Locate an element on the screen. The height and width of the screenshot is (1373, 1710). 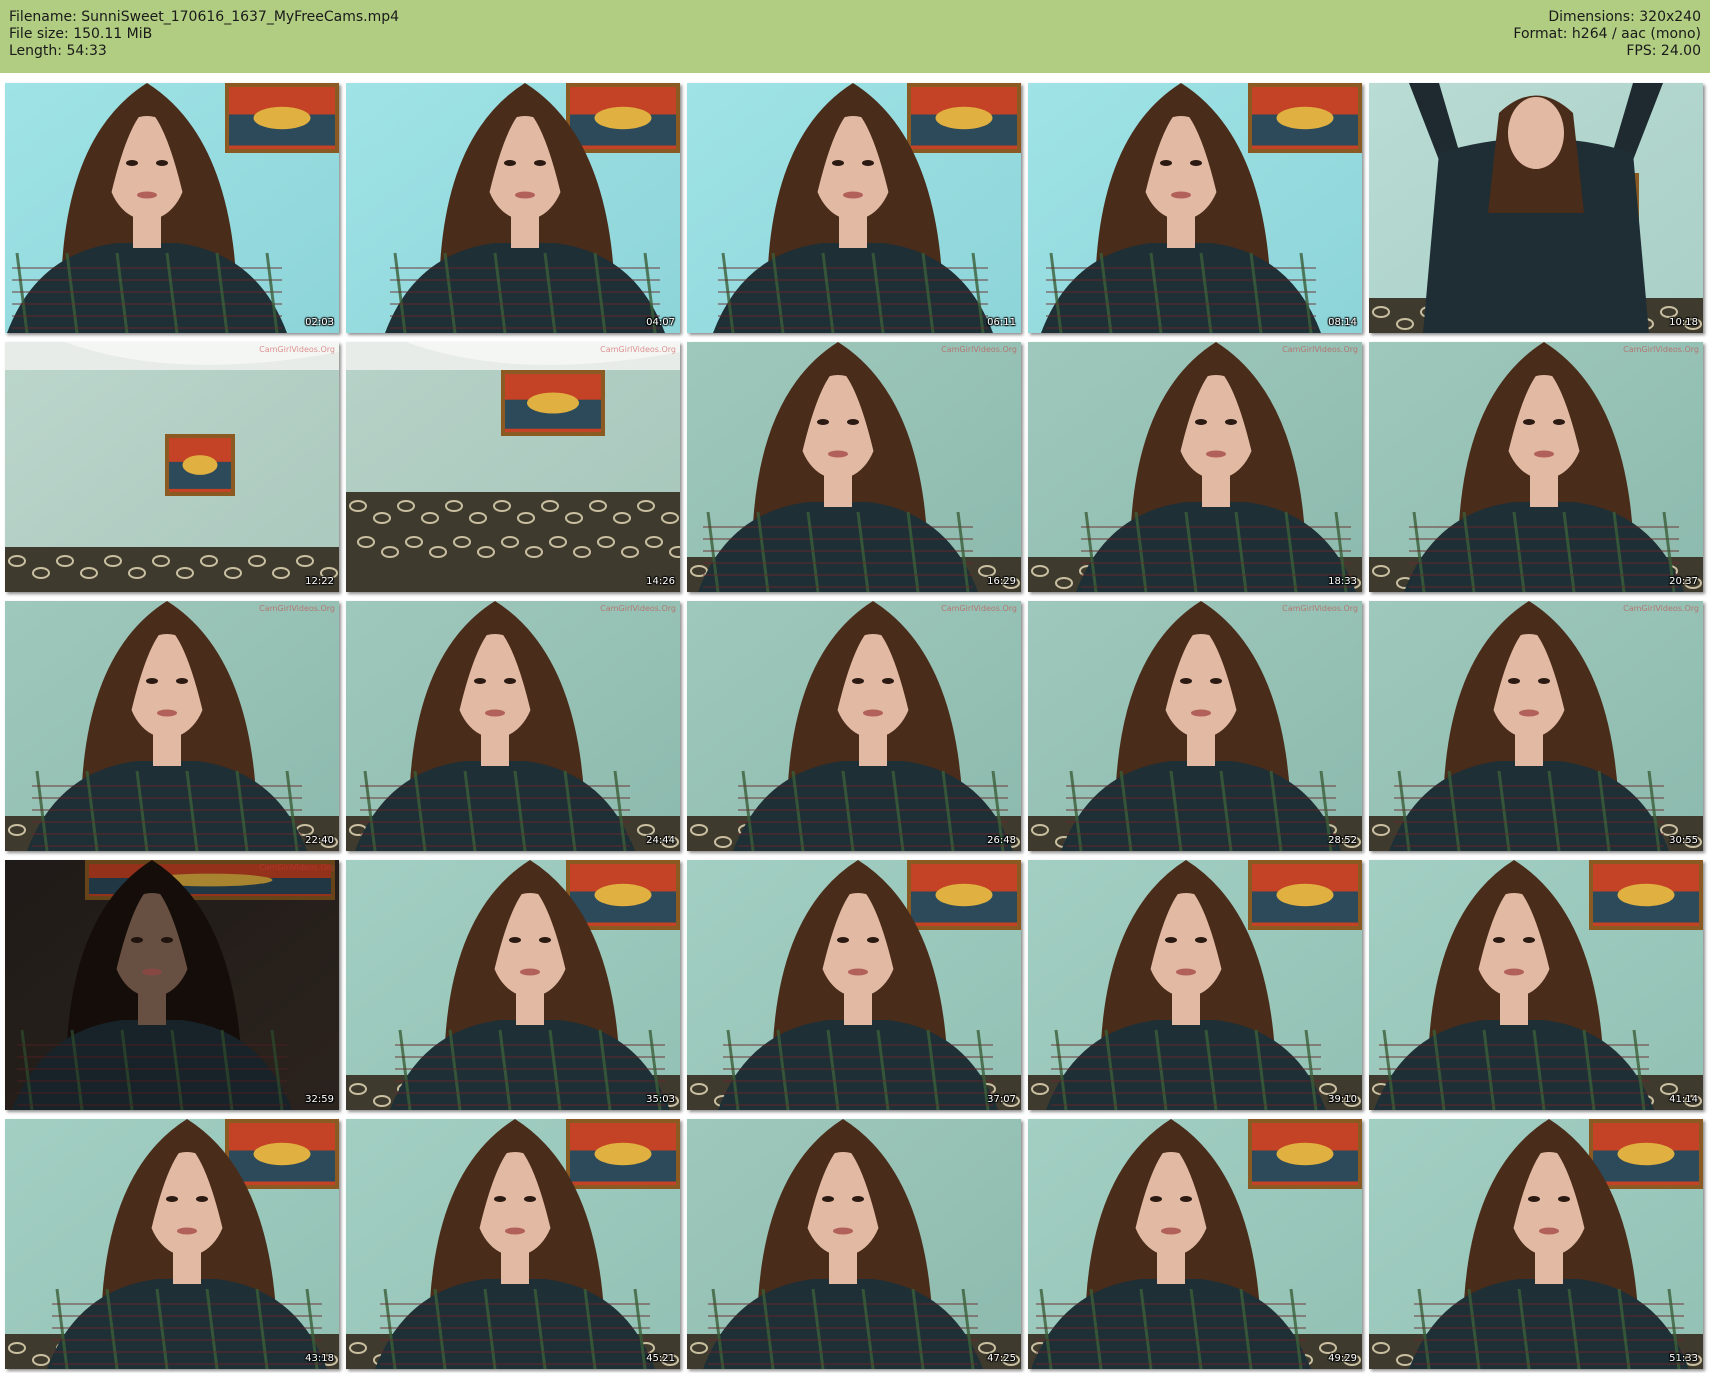
video-frame-thumbnail: CamGirlVideos.Org 12:22 is located at coordinates (172, 467).